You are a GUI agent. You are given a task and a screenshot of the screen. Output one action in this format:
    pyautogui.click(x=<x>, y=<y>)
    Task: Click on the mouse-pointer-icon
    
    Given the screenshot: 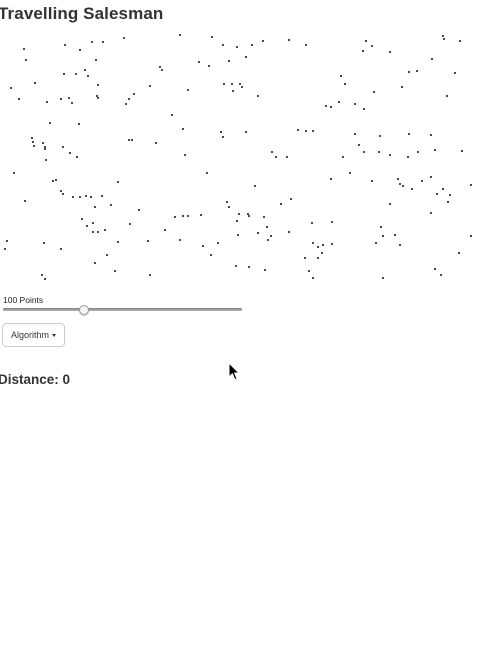 What is the action you would take?
    pyautogui.click(x=234, y=371)
    